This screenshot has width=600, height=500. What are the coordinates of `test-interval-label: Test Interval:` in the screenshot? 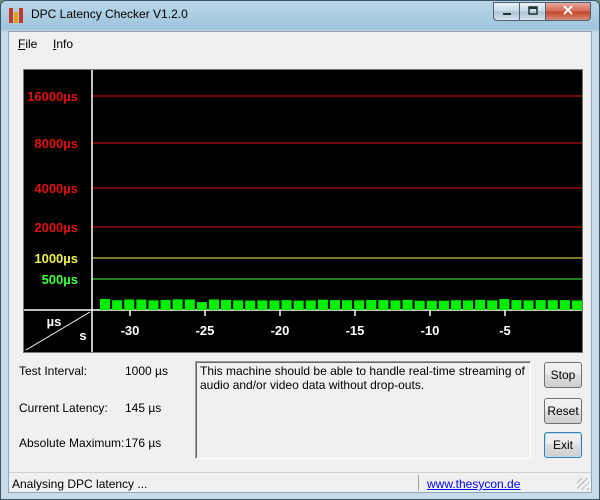 It's located at (53, 371).